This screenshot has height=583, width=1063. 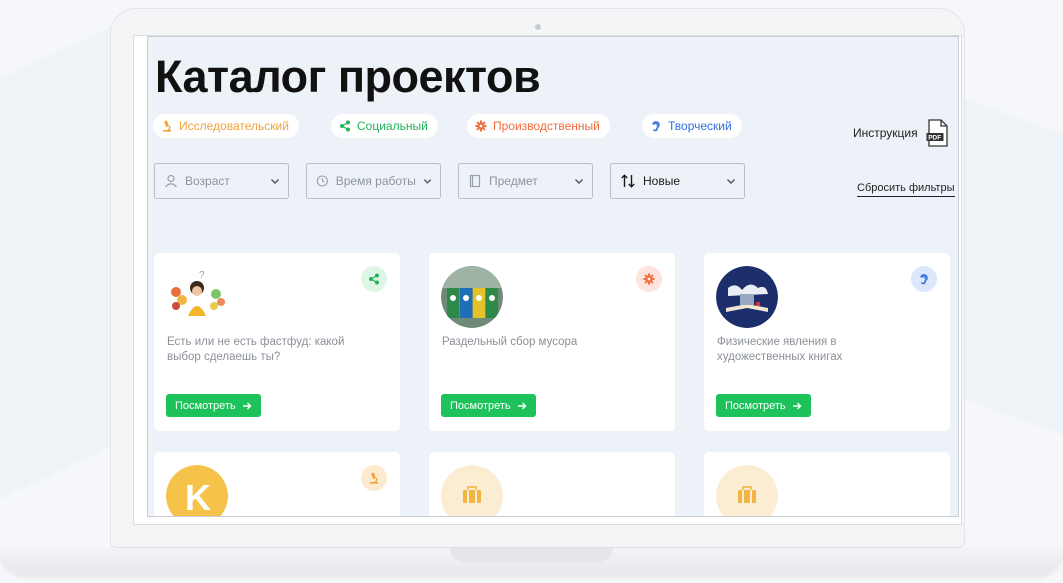 What do you see at coordinates (277, 484) in the screenshot?
I see `project-card: K` at bounding box center [277, 484].